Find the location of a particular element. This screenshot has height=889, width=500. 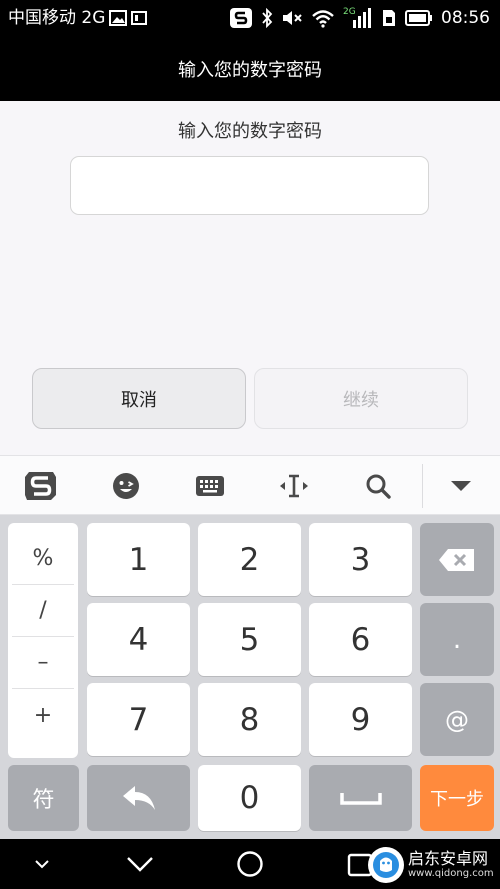

hide-keyboard-icon is located at coordinates (42, 864).